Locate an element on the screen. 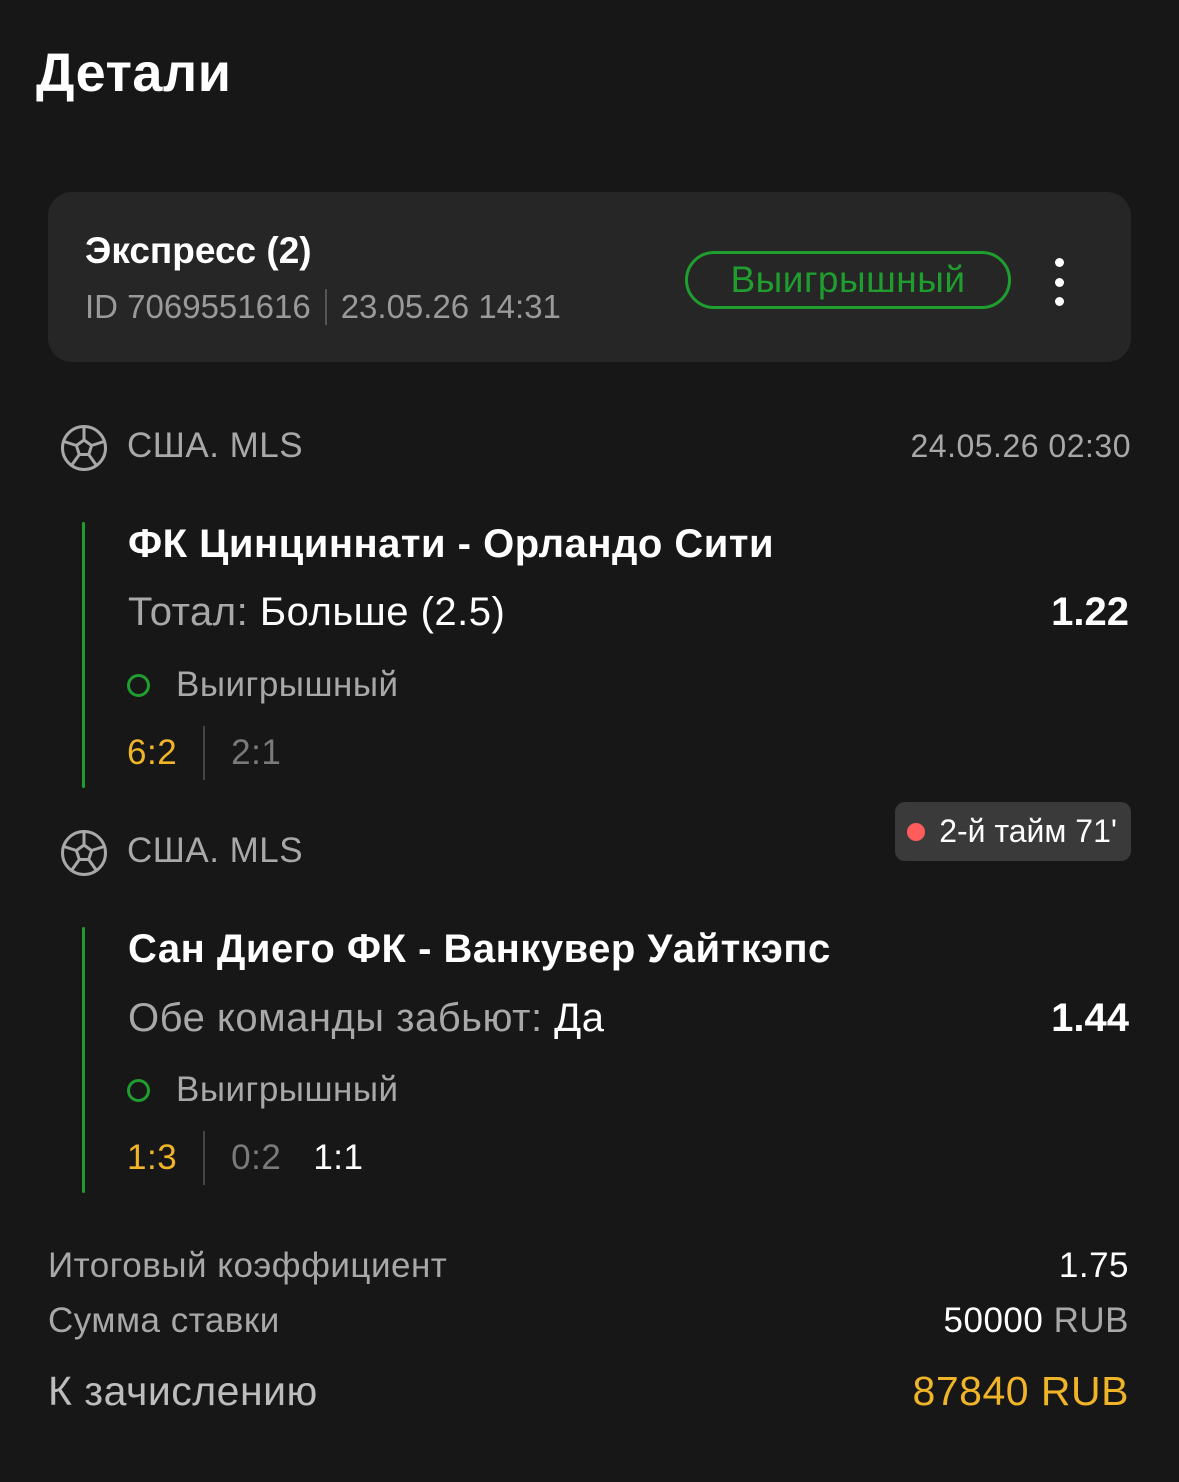 The image size is (1179, 1482). market-line: Тотал: Больше (2.5) is located at coordinates (316, 612).